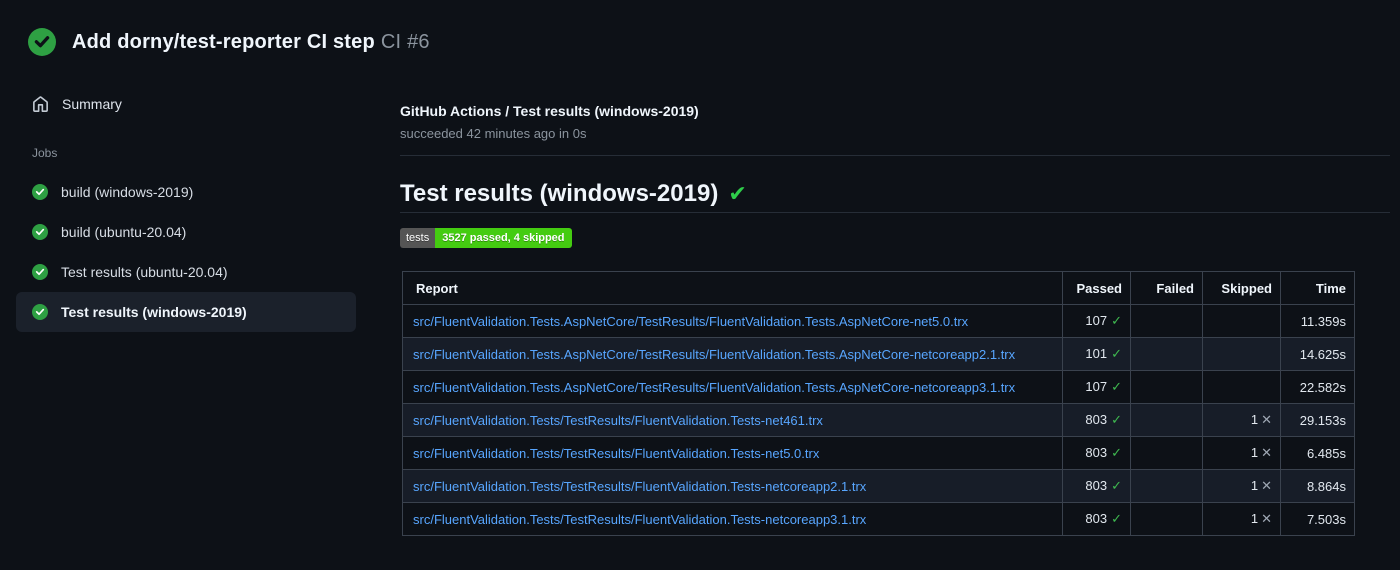 The height and width of the screenshot is (570, 1400). Describe the element at coordinates (418, 238) in the screenshot. I see `badge-label: tests` at that location.